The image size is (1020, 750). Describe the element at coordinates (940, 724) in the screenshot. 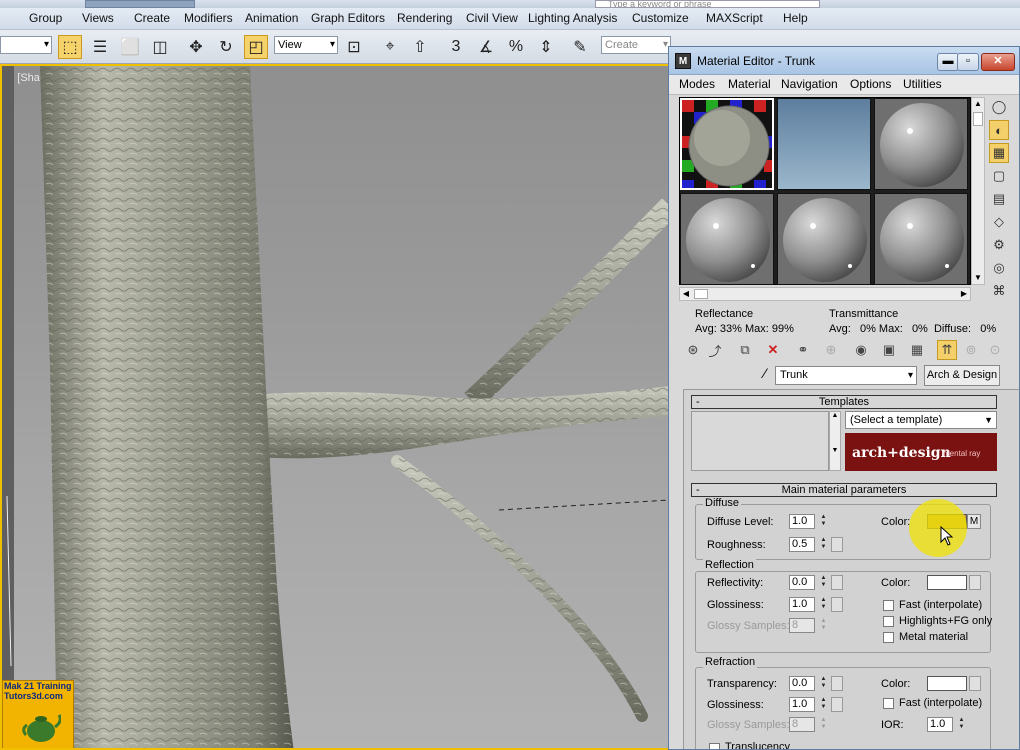

I see `ior-field: 1.0` at that location.